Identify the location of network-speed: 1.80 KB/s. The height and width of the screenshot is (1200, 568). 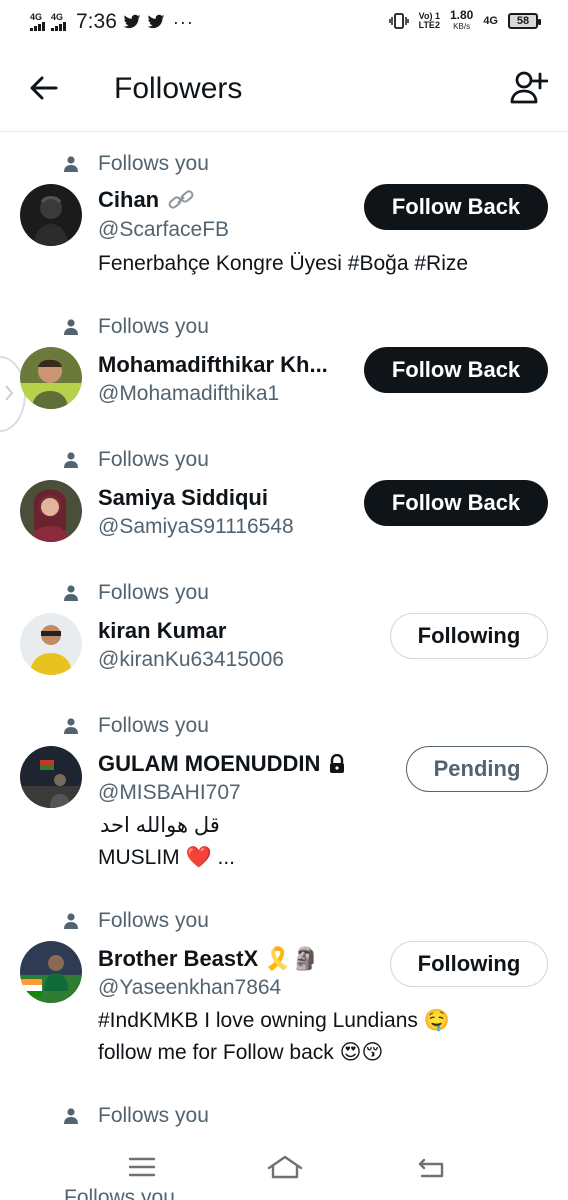
(461, 20).